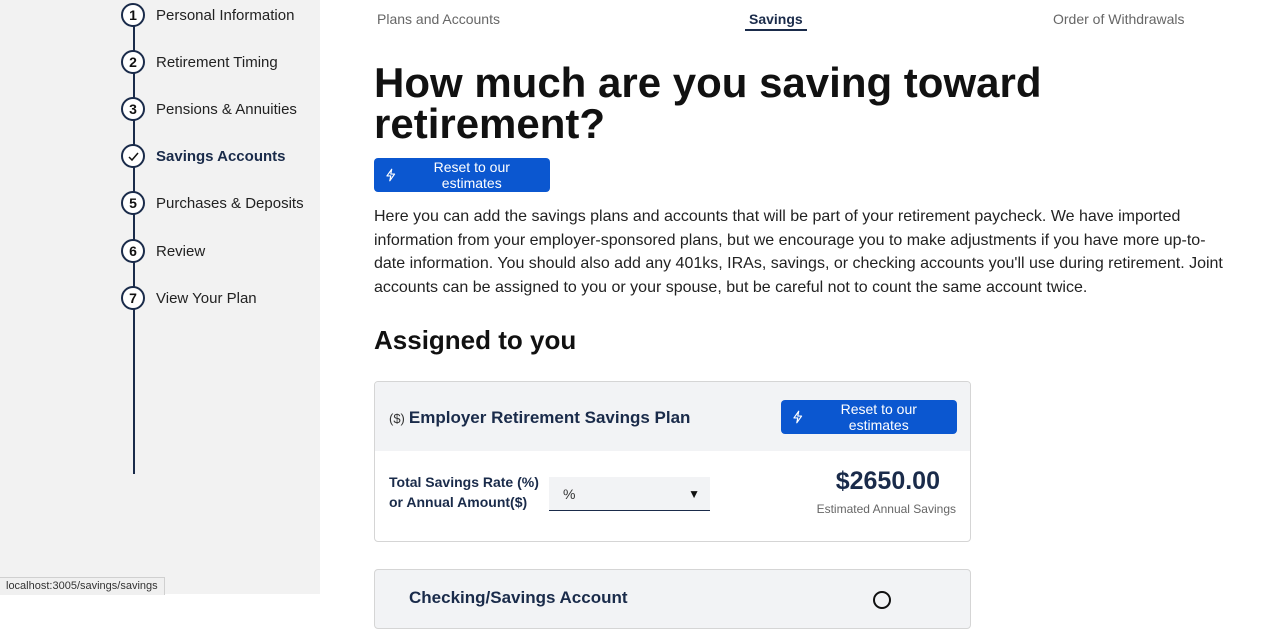  Describe the element at coordinates (629, 494) in the screenshot. I see `savings-rate-select: % ▼` at that location.